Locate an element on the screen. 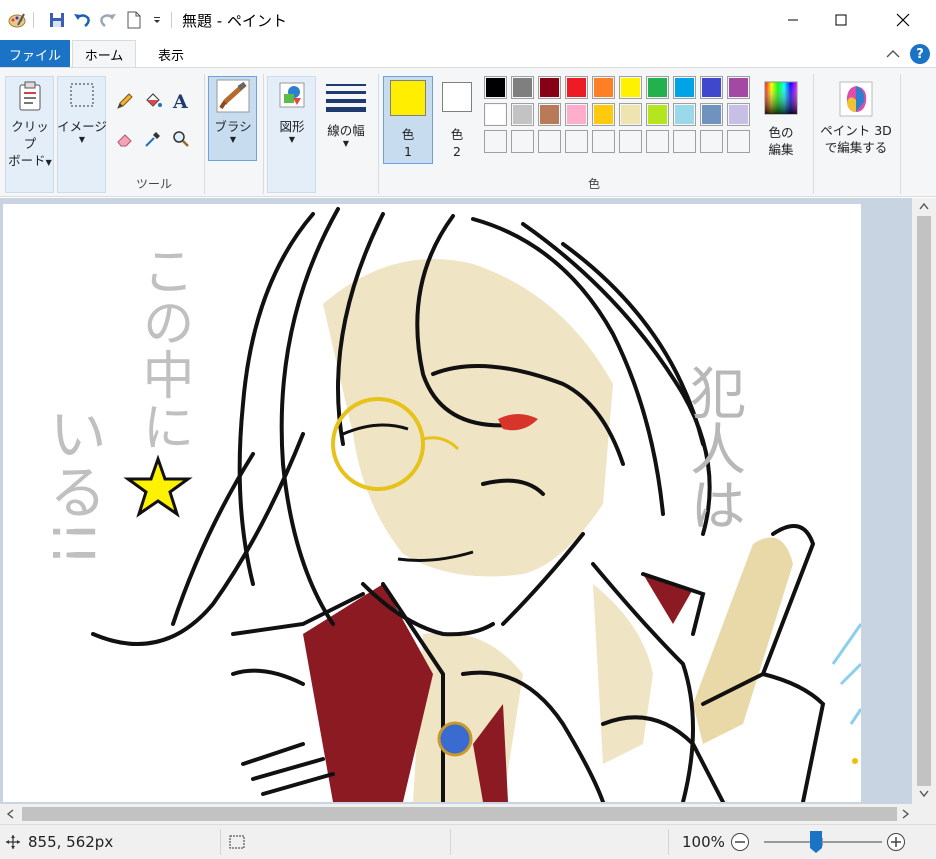  scroll-down-icon is located at coordinates (924, 794).